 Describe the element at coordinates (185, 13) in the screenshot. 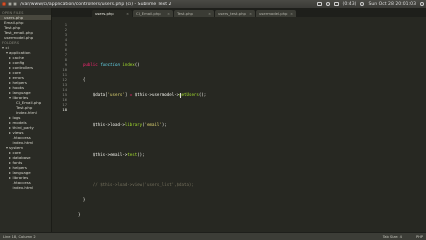

I see `tab-label: Test.php` at that location.